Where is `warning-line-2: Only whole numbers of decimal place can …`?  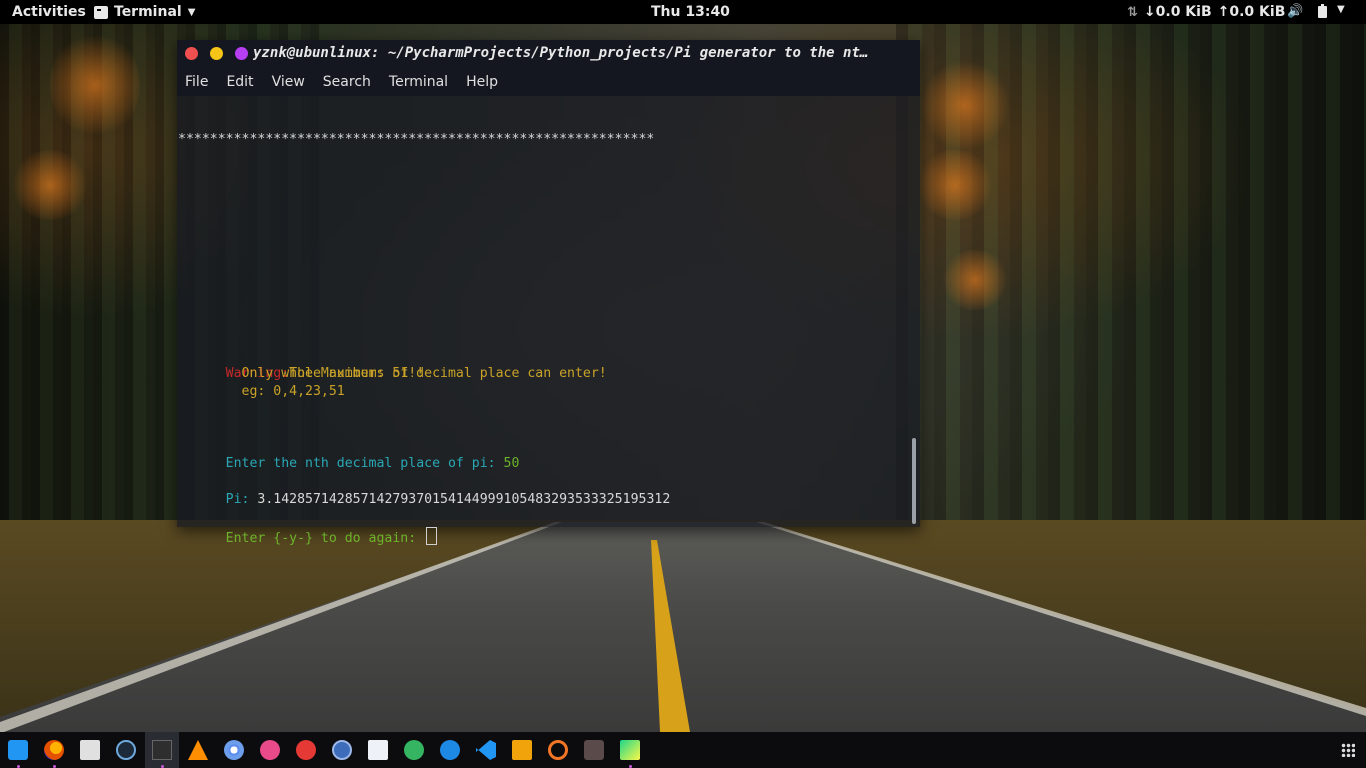
warning-line-2: Only whole numbers of decimal place can … is located at coordinates (392, 373).